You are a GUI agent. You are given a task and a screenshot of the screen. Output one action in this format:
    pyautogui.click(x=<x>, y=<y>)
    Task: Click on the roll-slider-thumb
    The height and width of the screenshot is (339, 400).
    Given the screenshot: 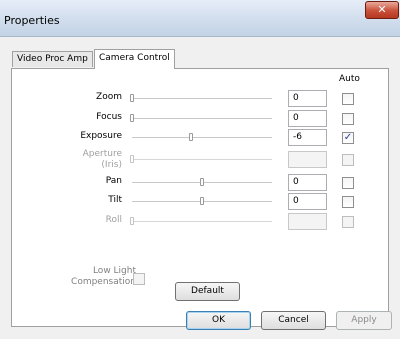 What is the action you would take?
    pyautogui.click(x=132, y=221)
    